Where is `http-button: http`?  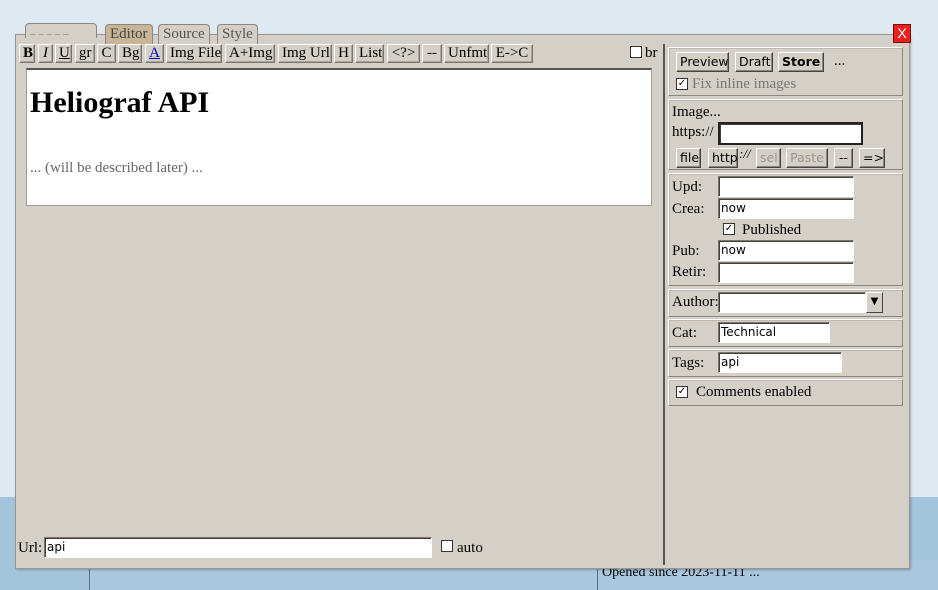
http-button: http is located at coordinates (723, 158).